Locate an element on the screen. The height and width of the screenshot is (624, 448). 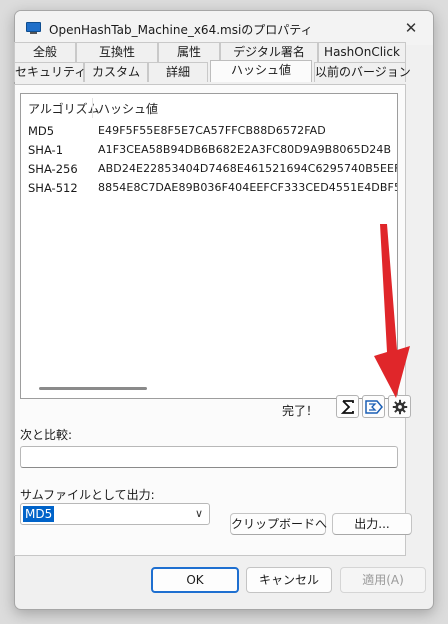
ok-button: OK is located at coordinates (195, 580).